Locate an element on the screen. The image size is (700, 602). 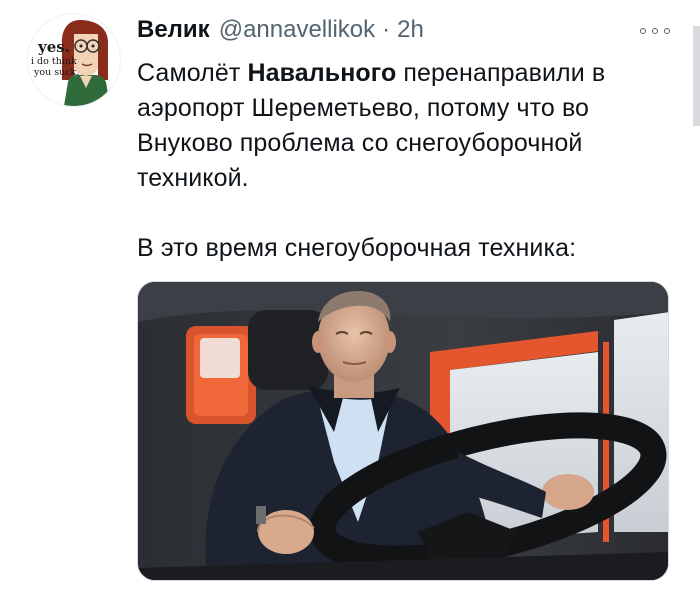
bold-mention: Навального is located at coordinates (322, 73).